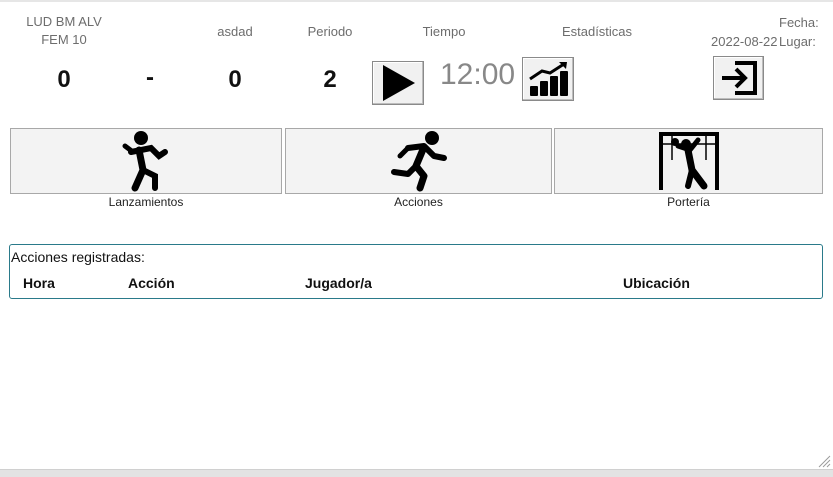 Image resolution: width=833 pixels, height=477 pixels. Describe the element at coordinates (338, 283) in the screenshot. I see `column-header-player: Jugador/a` at that location.